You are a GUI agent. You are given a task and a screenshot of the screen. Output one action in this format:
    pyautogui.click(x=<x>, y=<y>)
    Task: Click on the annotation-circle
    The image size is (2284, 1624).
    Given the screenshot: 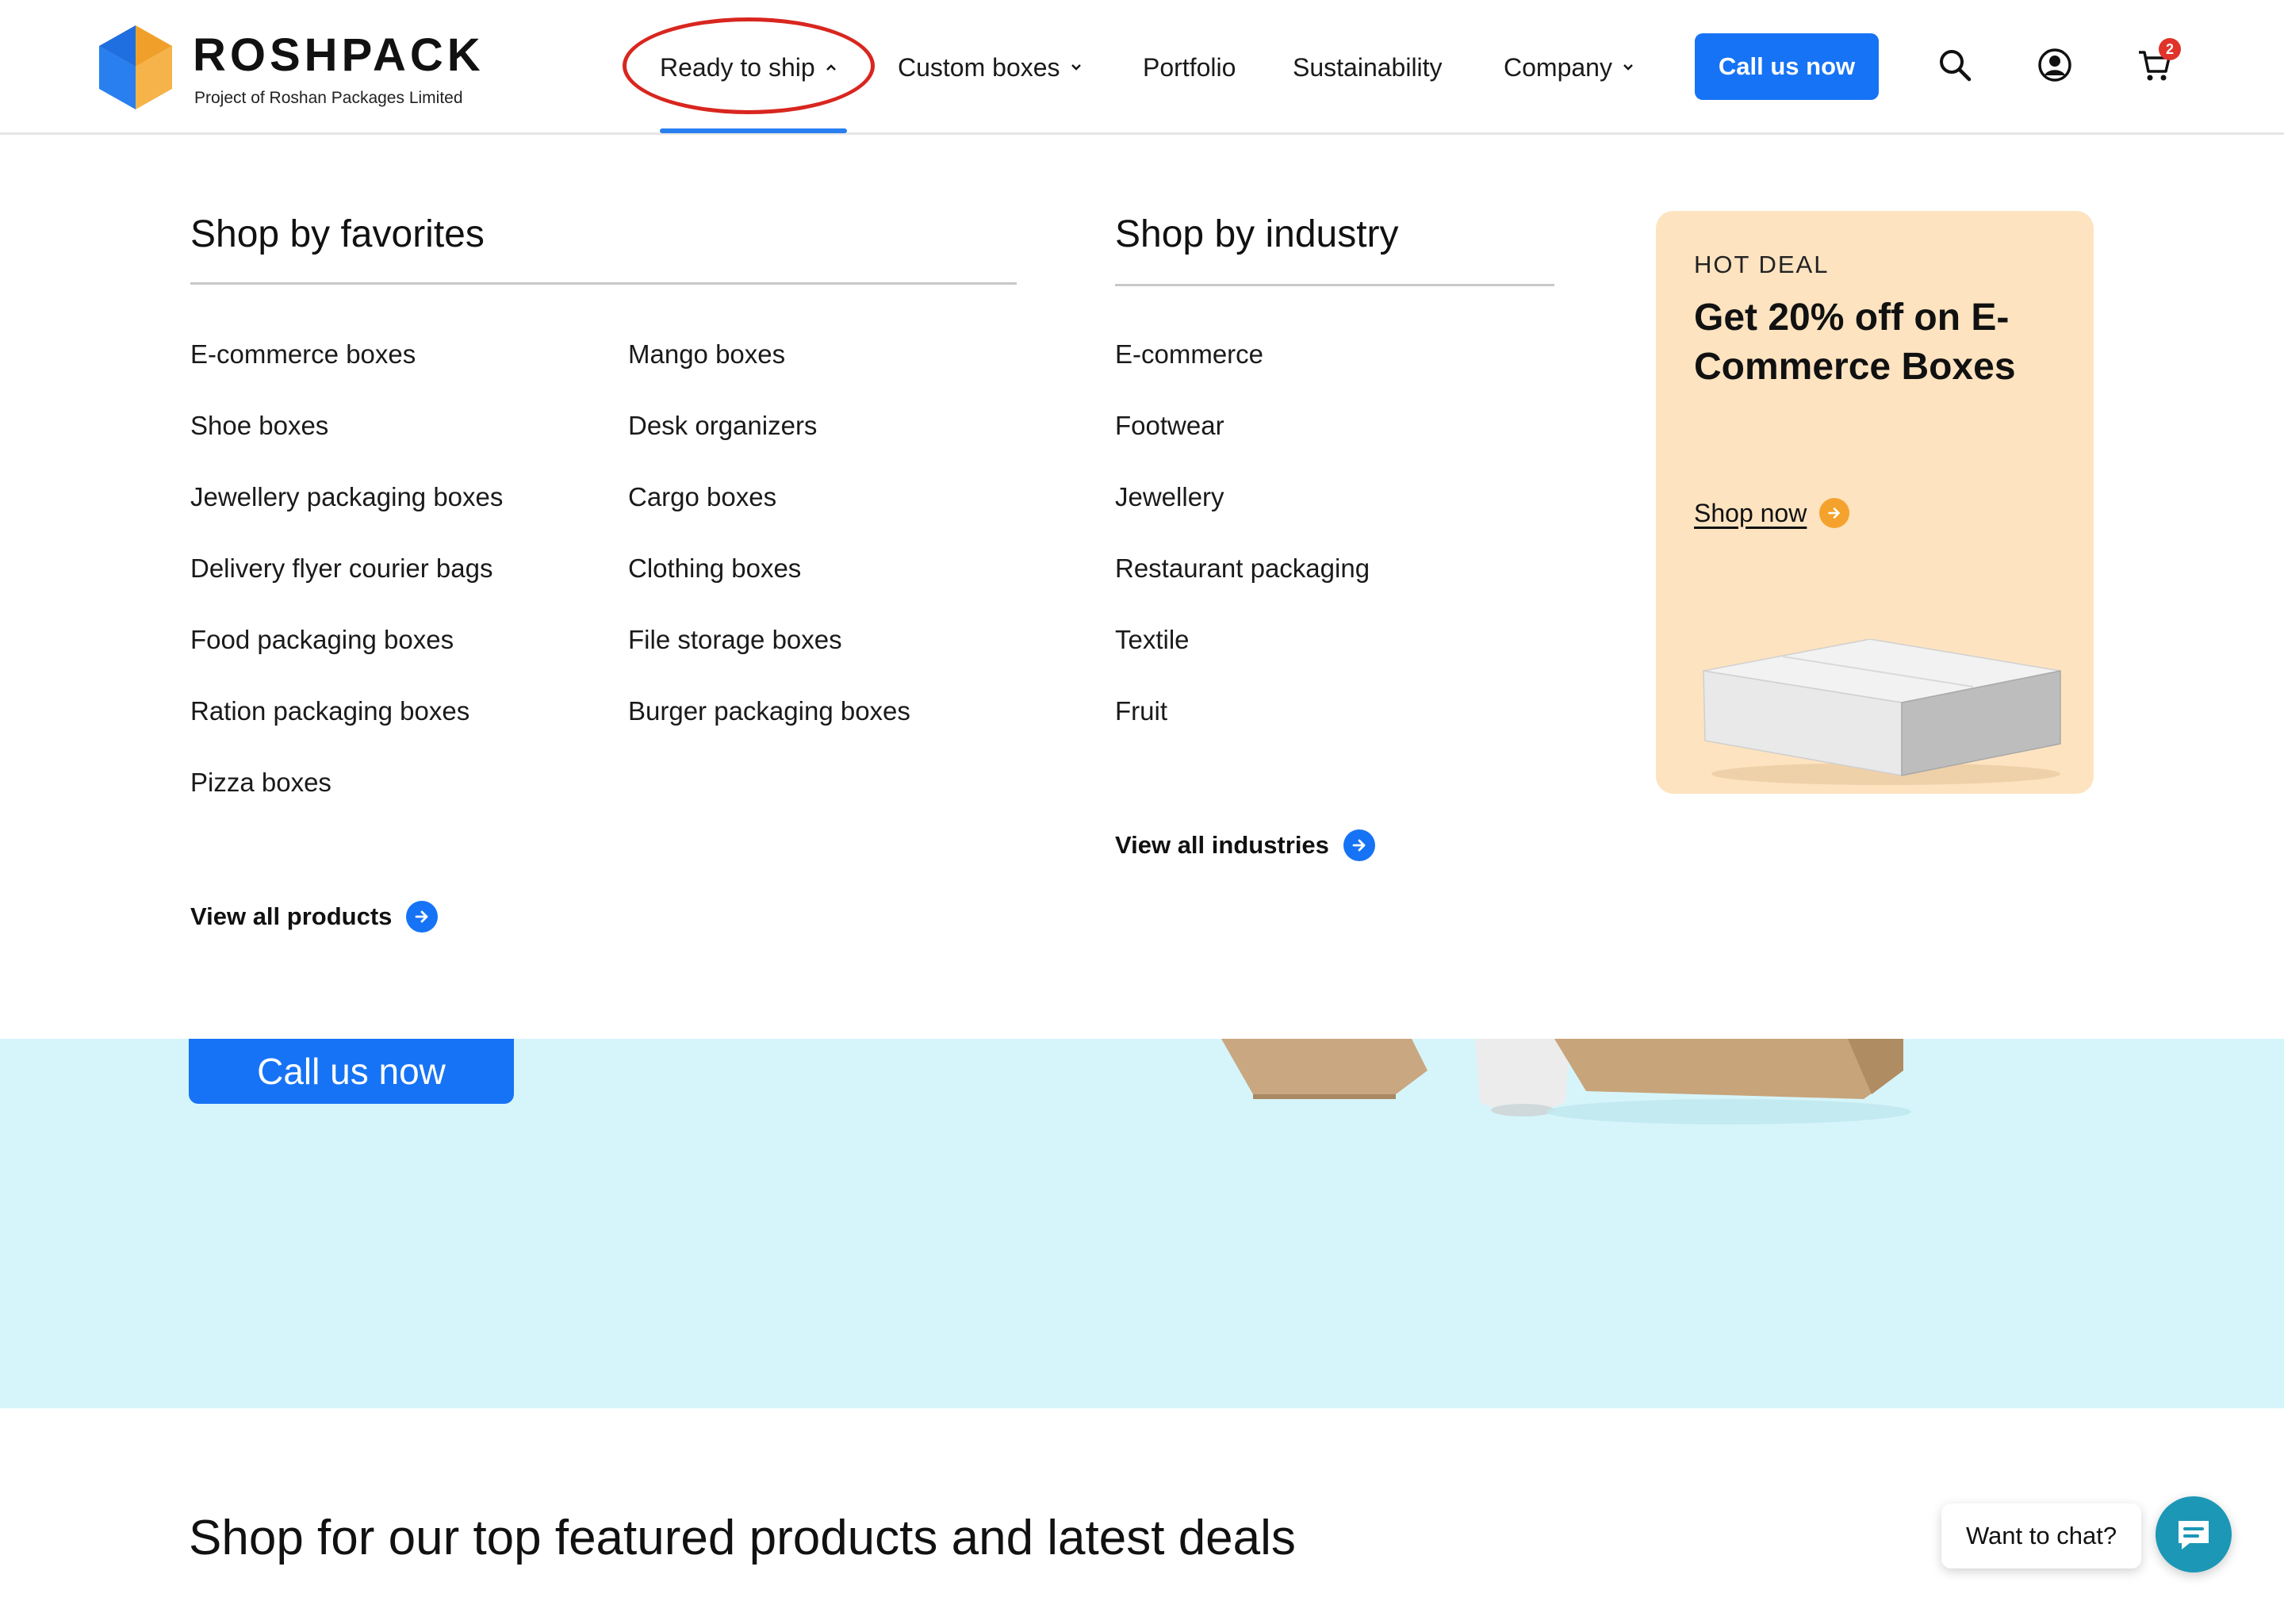 What is the action you would take?
    pyautogui.click(x=749, y=65)
    